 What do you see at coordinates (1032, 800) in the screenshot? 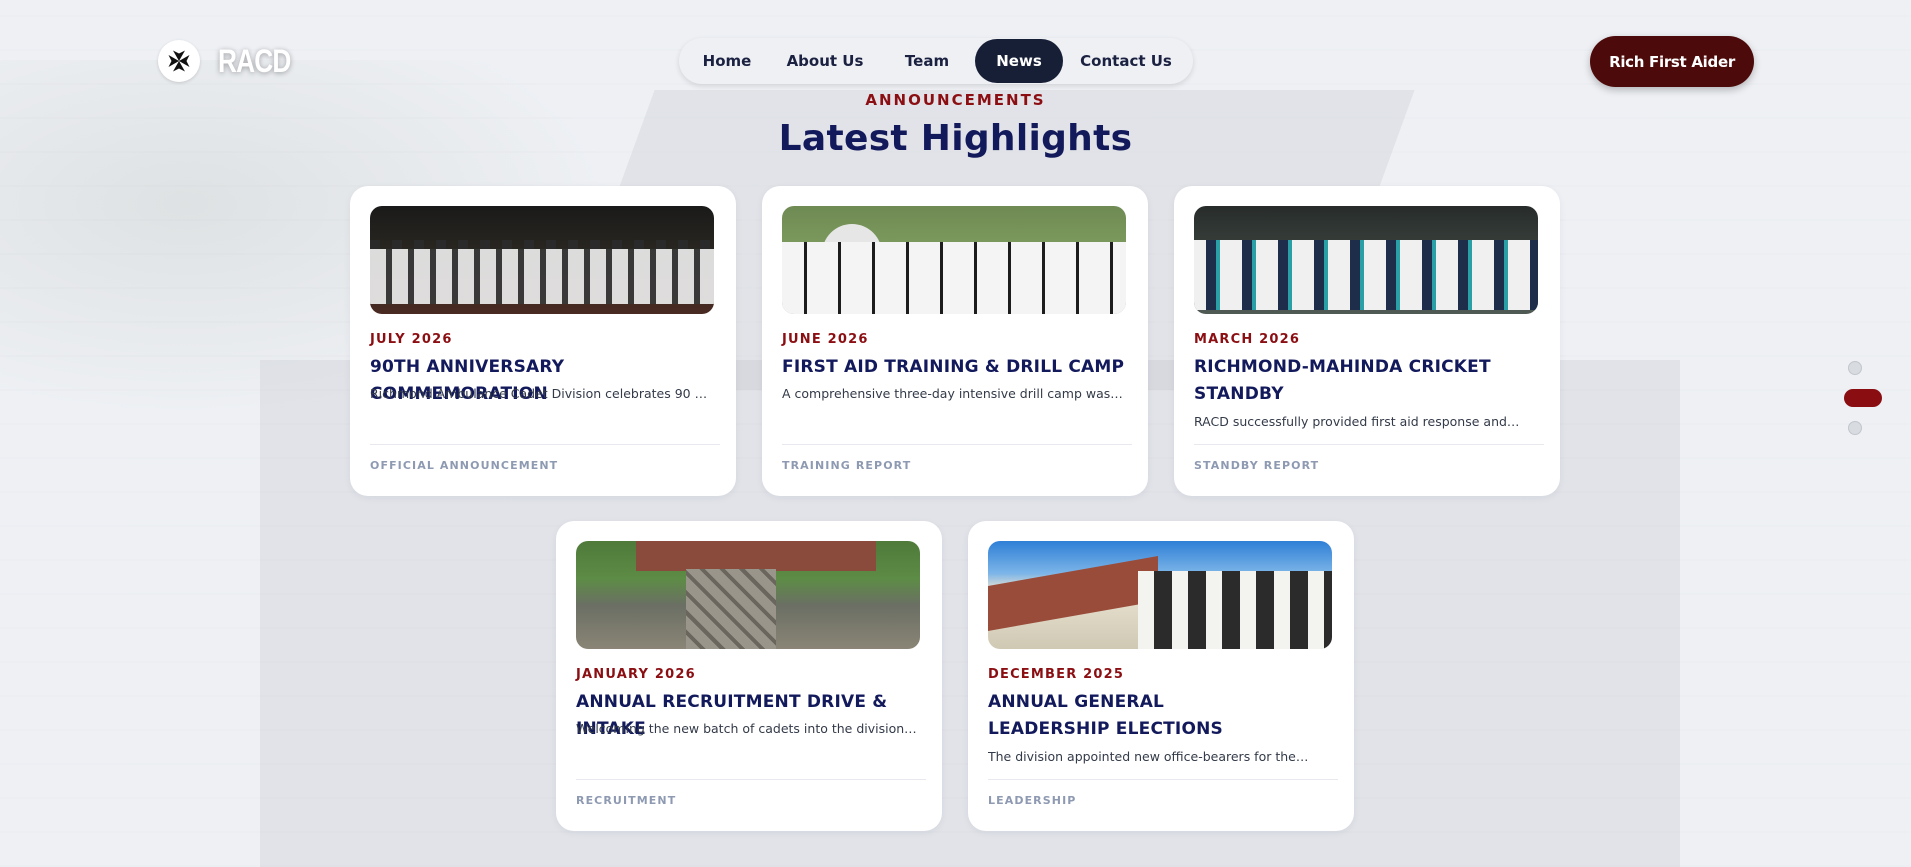
I see `card-tag: LEADERSHIP` at bounding box center [1032, 800].